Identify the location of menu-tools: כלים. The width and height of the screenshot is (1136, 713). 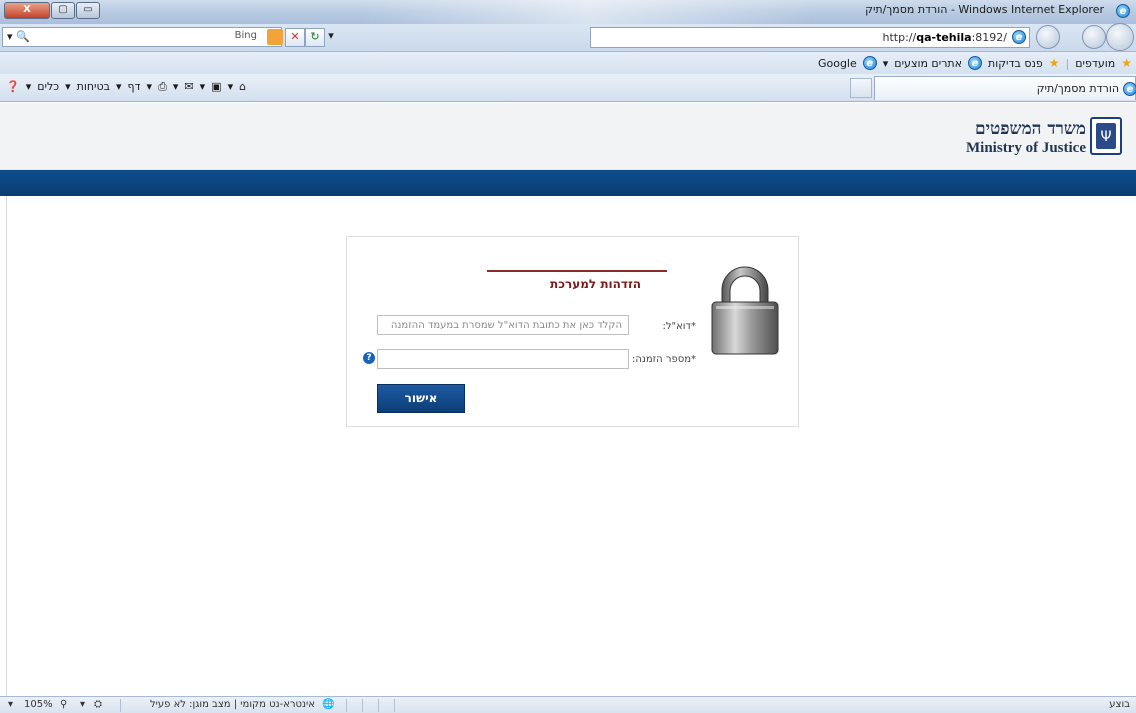
(48, 87).